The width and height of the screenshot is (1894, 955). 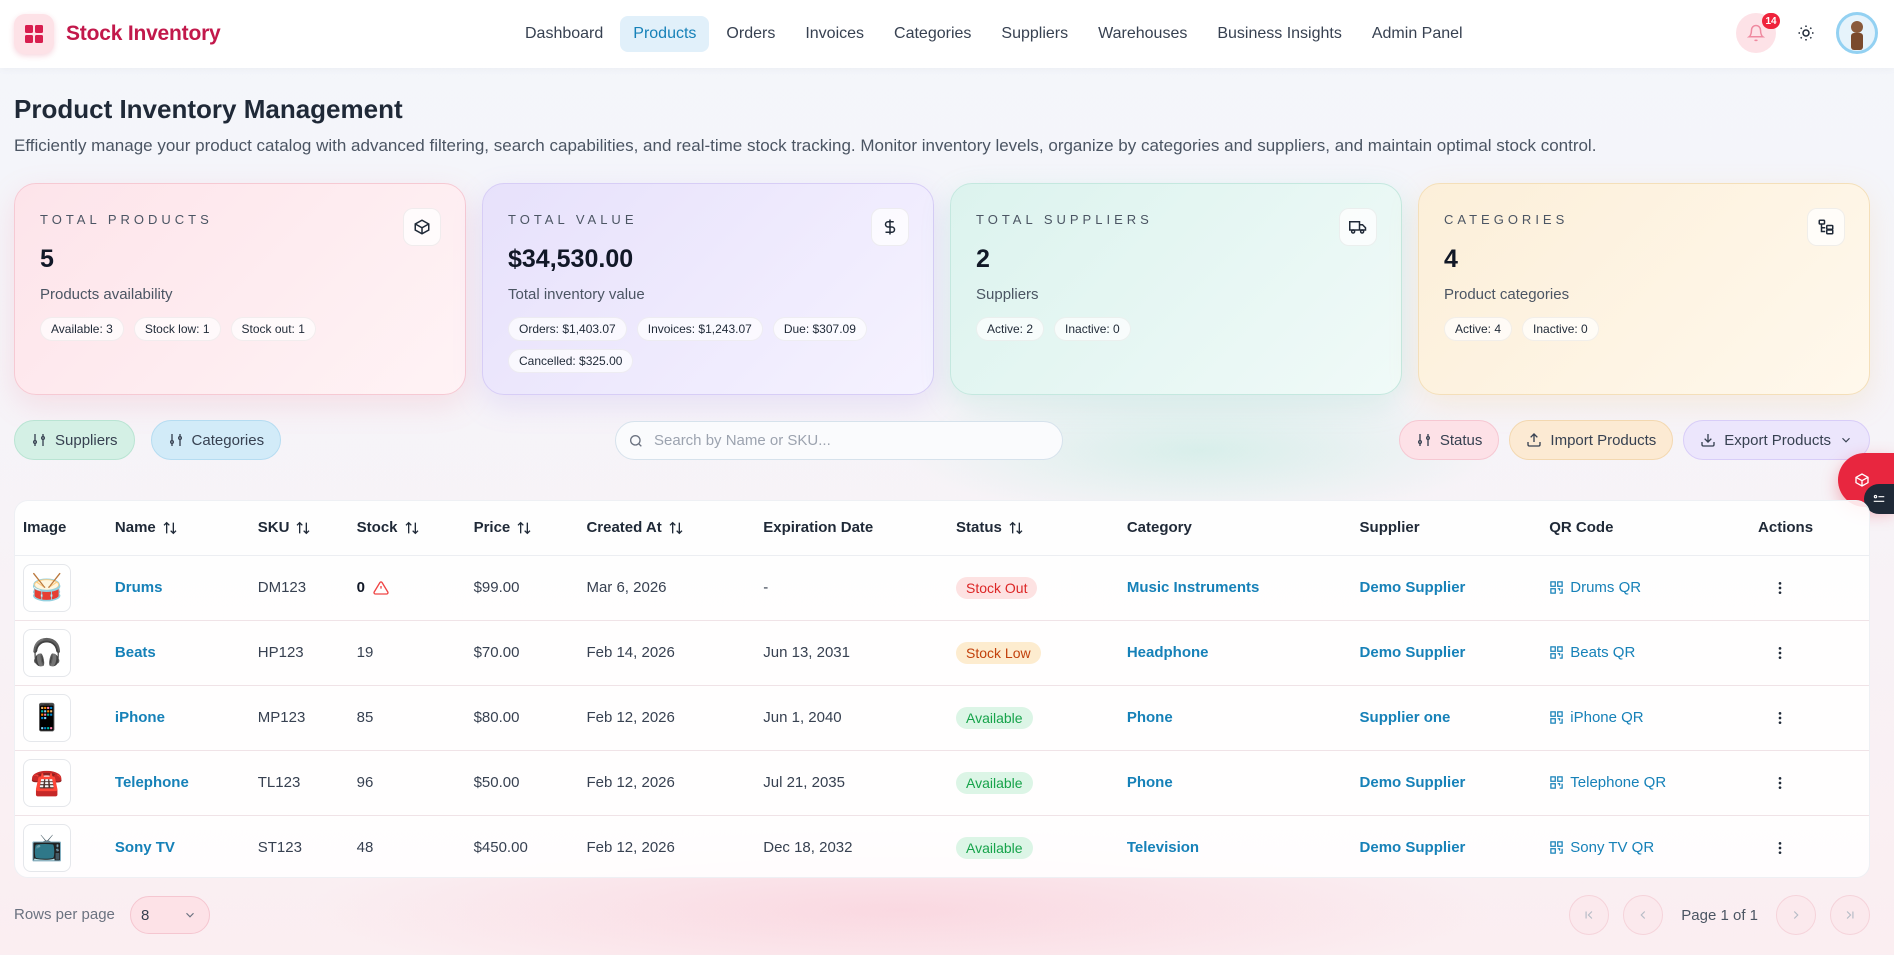 I want to click on category-link: Music Instruments, so click(x=1193, y=587).